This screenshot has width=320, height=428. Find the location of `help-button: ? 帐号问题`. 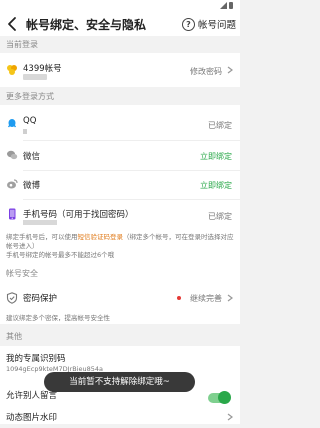

help-button: ? 帐号问题 is located at coordinates (208, 24).